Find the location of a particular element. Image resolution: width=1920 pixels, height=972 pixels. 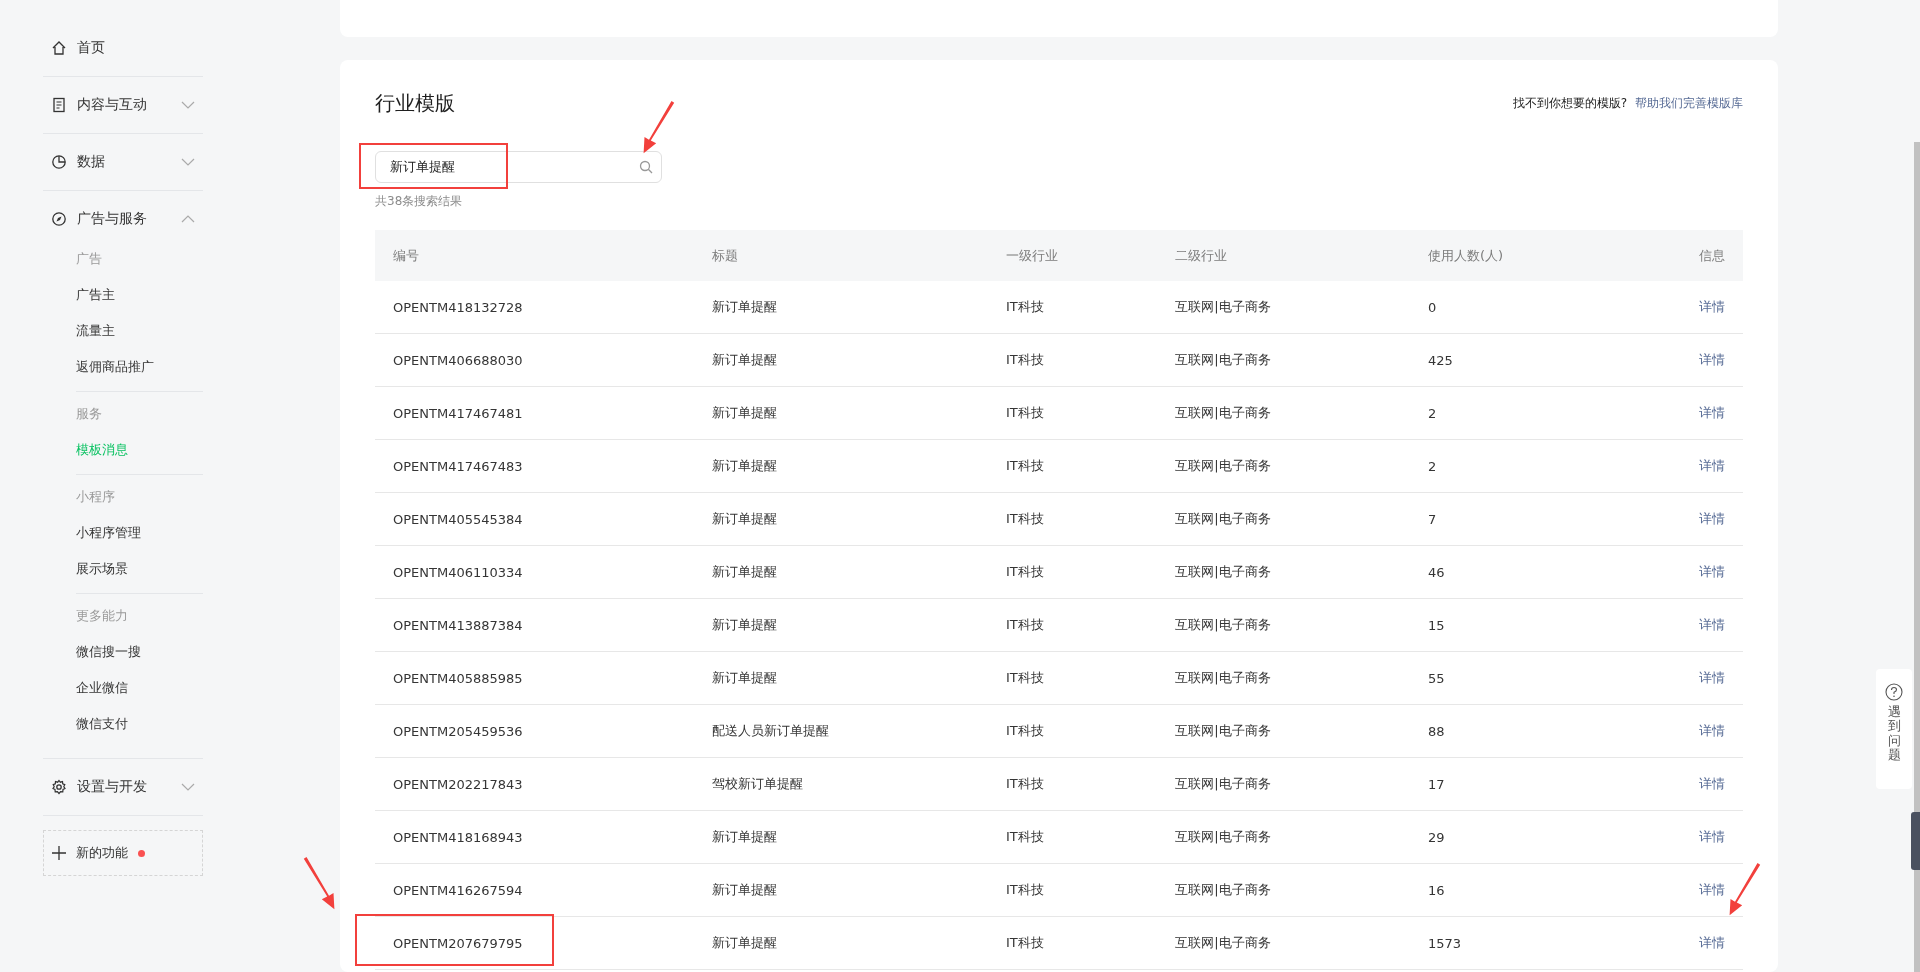

new-feature-button: 新的功能 is located at coordinates (123, 853).